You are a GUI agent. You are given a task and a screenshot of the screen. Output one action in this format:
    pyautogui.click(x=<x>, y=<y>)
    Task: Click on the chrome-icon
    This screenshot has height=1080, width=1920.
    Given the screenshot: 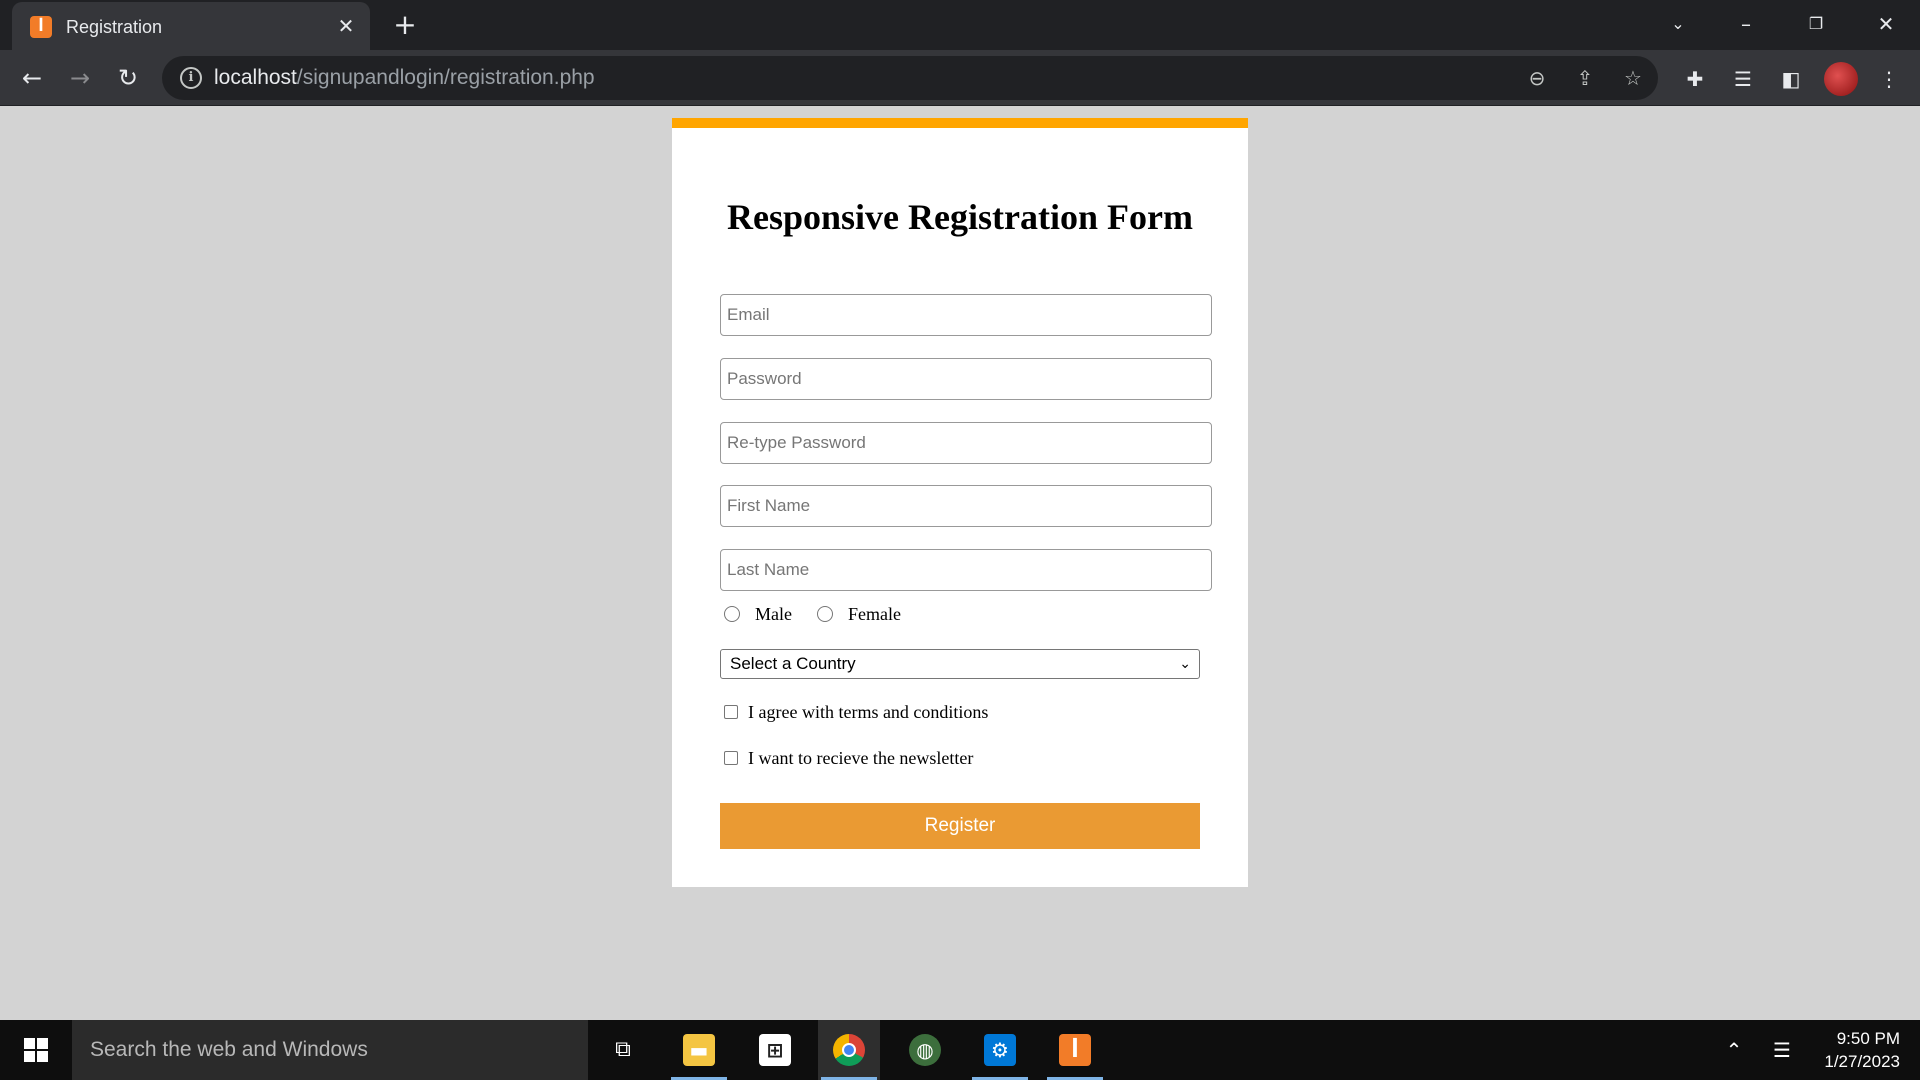 What is the action you would take?
    pyautogui.click(x=849, y=1050)
    